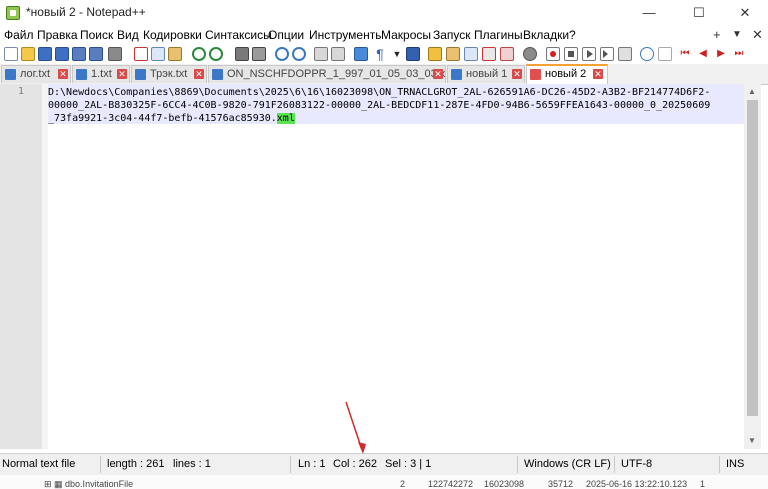 The height and width of the screenshot is (489, 768). What do you see at coordinates (530, 54) in the screenshot?
I see `record-macro-icon` at bounding box center [530, 54].